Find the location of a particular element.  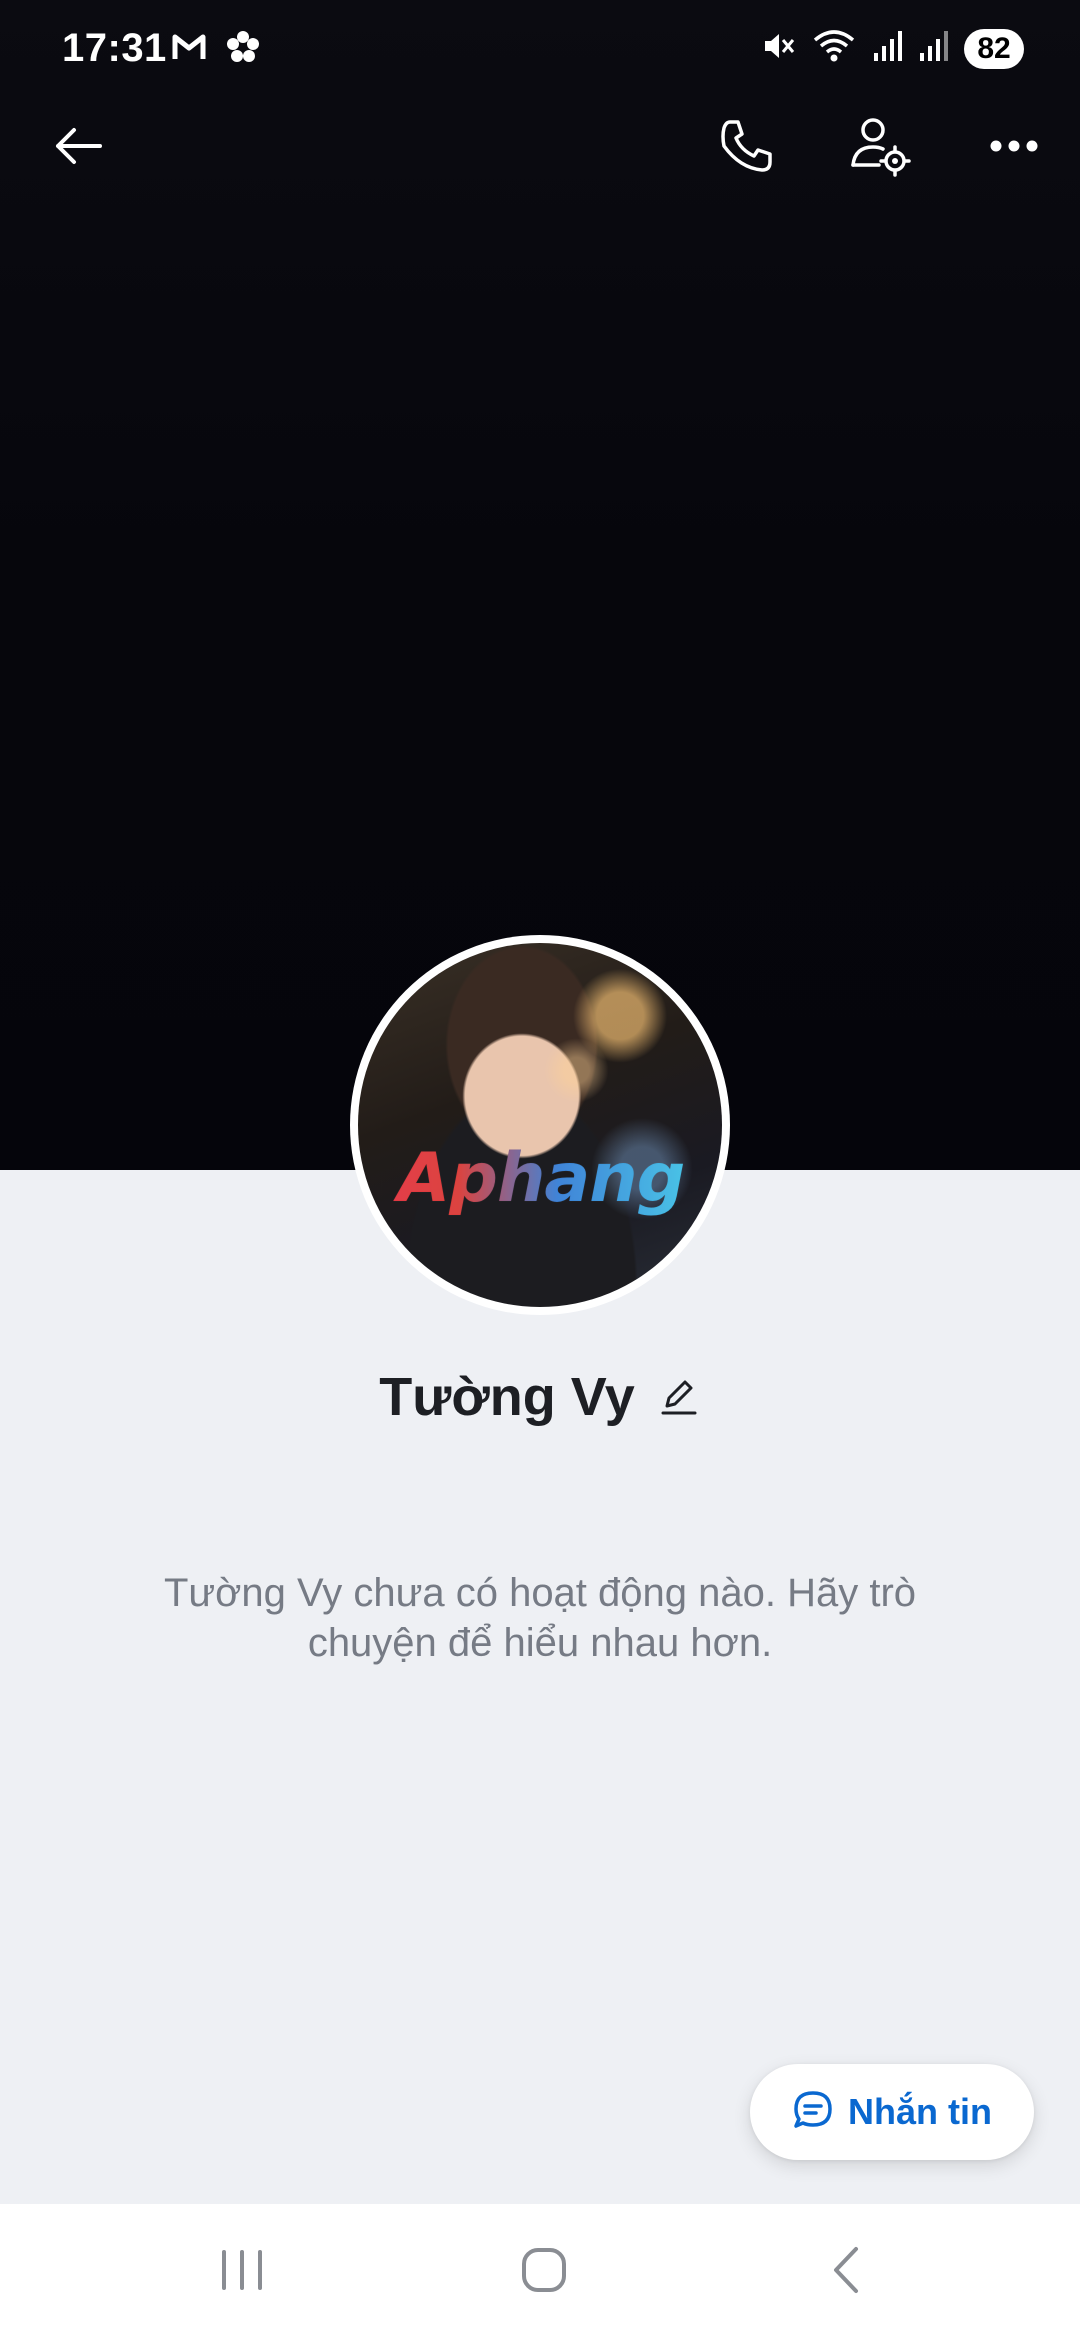

more-options-button is located at coordinates (1014, 148).